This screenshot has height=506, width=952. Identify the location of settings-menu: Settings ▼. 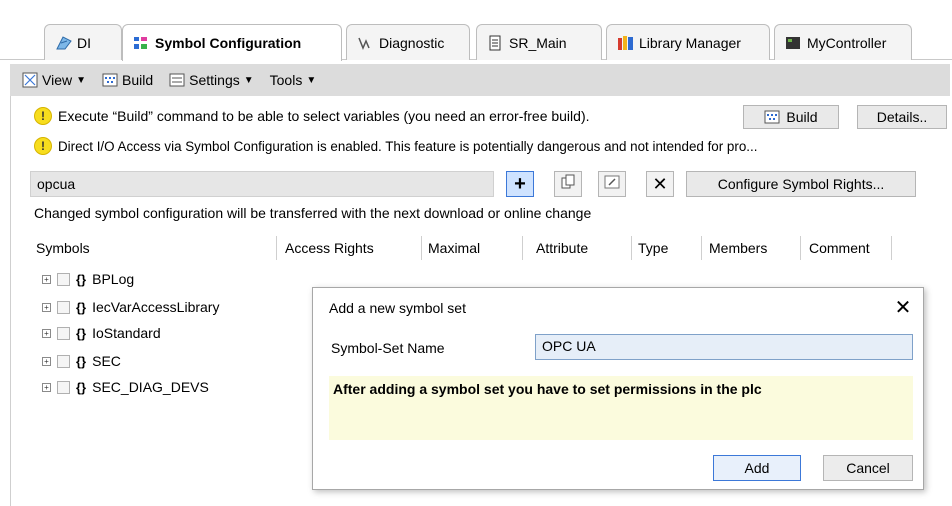
(211, 80).